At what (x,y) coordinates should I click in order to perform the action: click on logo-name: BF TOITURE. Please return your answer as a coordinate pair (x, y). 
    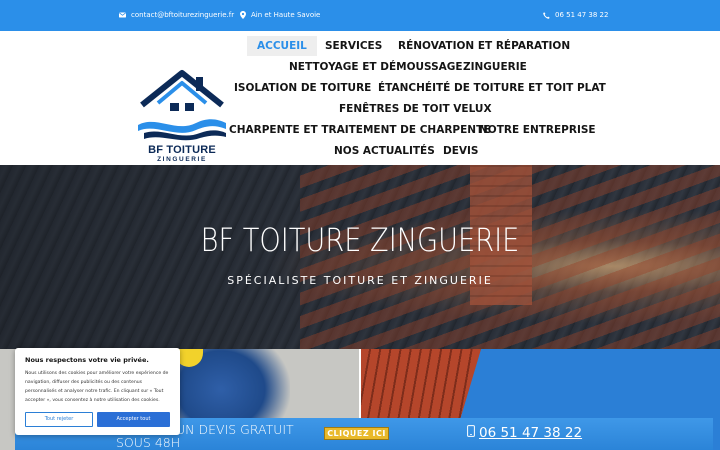
    Looking at the image, I should click on (182, 150).